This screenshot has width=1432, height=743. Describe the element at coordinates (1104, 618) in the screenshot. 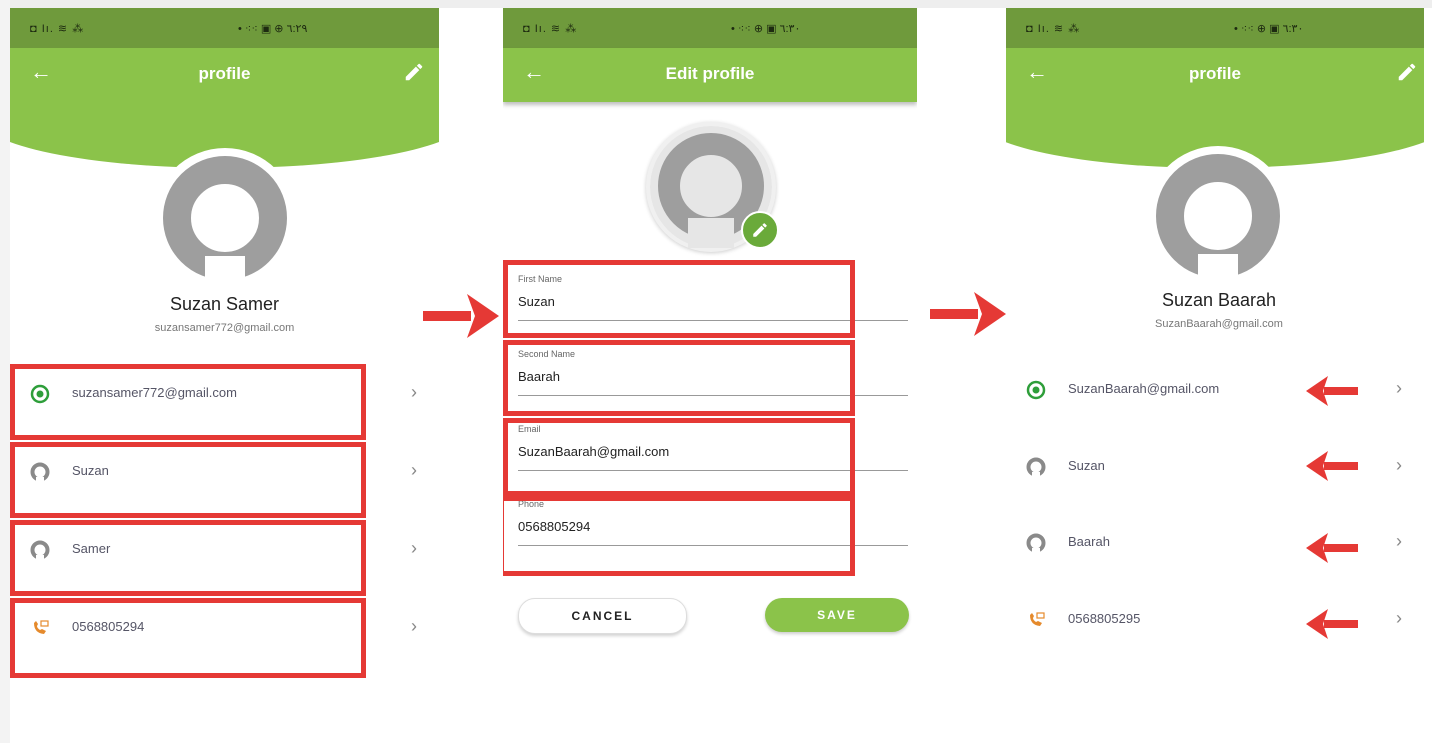

I see `list-item-label: 0568805295` at that location.